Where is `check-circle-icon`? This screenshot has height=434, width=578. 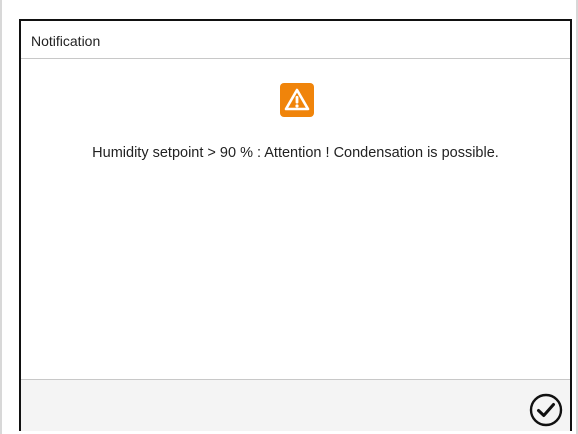
check-circle-icon is located at coordinates (546, 410).